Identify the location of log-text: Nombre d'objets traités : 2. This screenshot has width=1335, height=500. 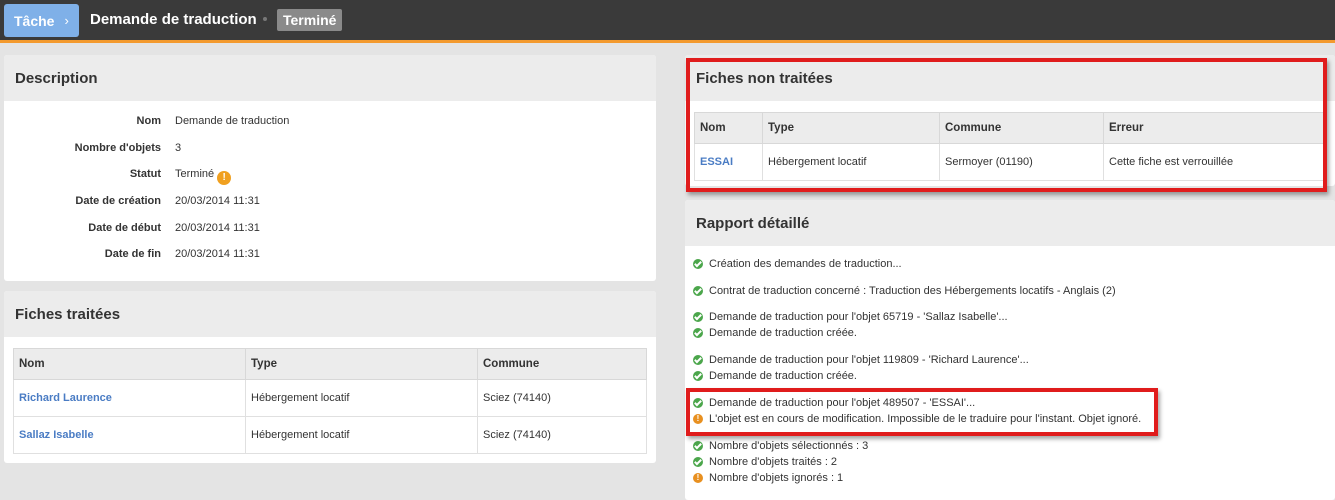
(773, 462).